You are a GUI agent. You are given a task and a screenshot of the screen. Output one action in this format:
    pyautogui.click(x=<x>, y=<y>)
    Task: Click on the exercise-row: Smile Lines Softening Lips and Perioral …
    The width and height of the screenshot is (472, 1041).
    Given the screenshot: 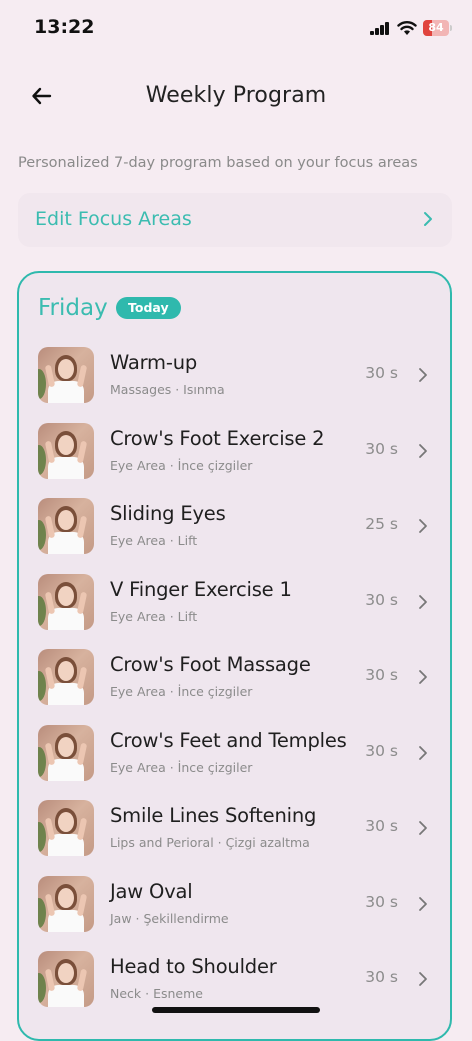 What is the action you would take?
    pyautogui.click(x=234, y=833)
    